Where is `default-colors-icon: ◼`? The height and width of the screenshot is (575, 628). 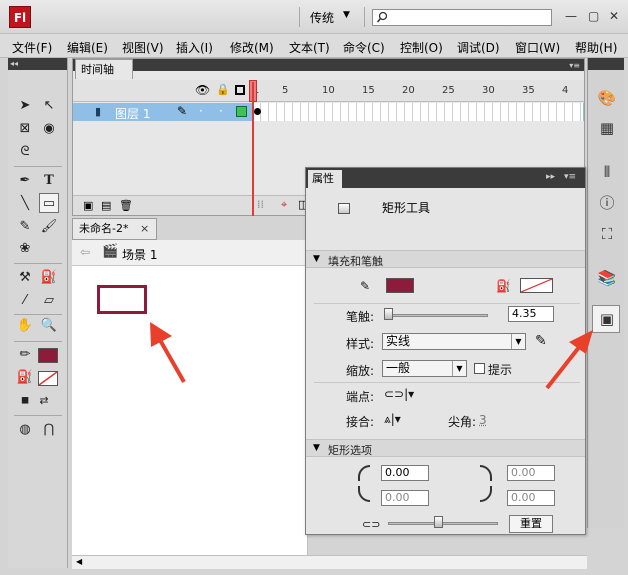 default-colors-icon: ◼ is located at coordinates (25, 401).